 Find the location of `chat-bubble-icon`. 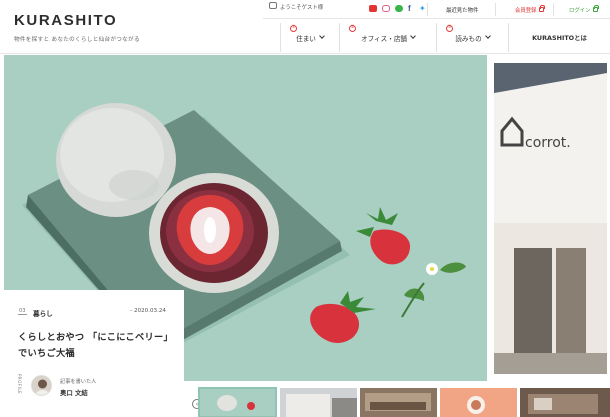

chat-bubble-icon is located at coordinates (273, 5).